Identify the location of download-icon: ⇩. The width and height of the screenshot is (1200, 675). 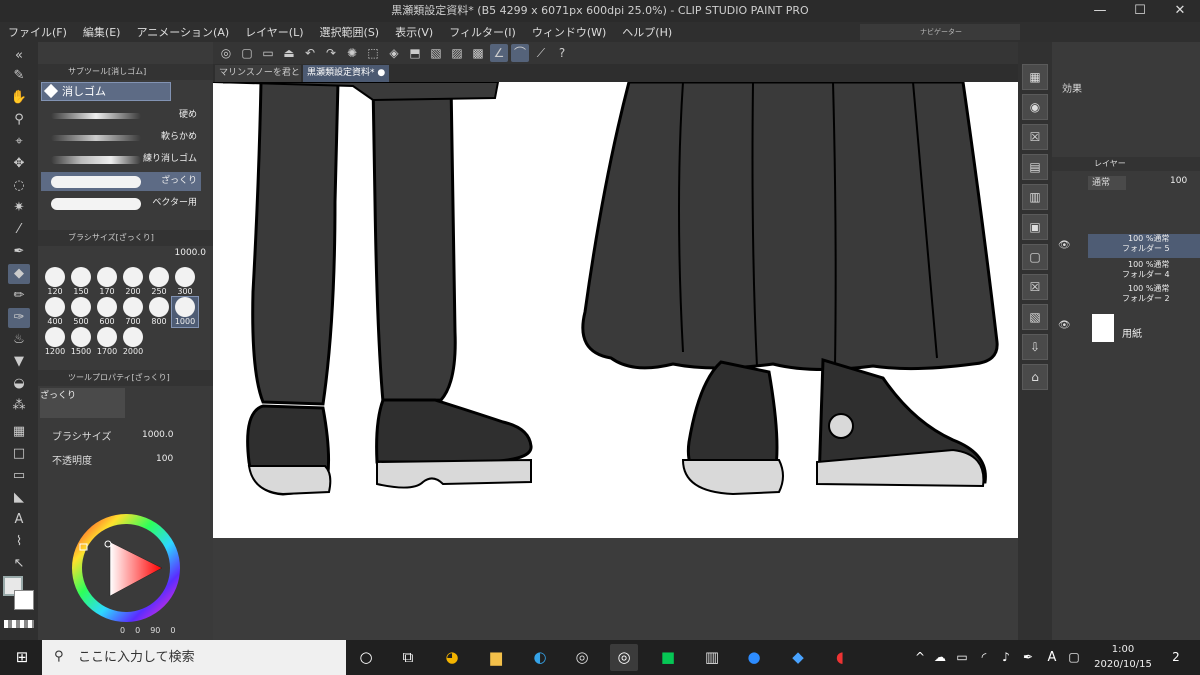
(1035, 347).